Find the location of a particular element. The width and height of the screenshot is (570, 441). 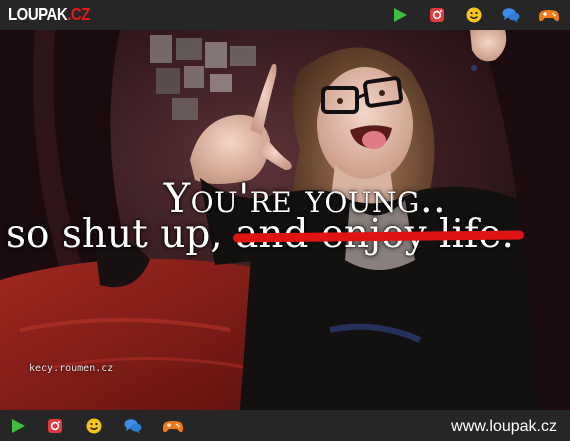

logo-tld: .CZ is located at coordinates (78, 15).